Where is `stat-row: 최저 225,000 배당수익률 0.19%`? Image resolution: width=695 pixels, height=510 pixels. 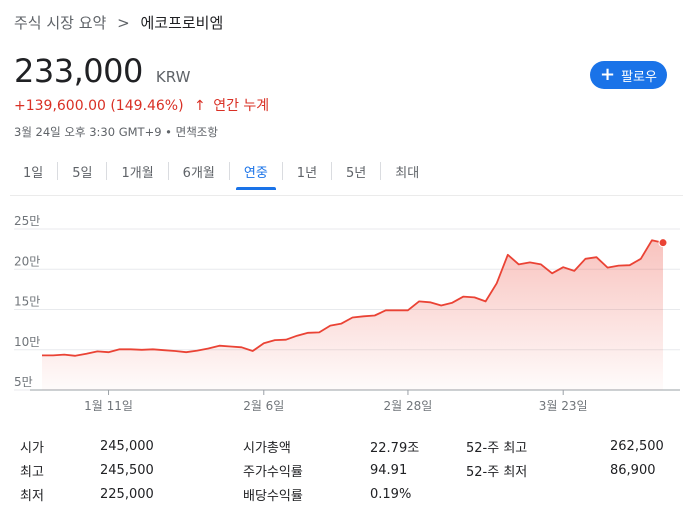 stat-row: 최저 225,000 배당수익률 0.19% is located at coordinates (350, 494).